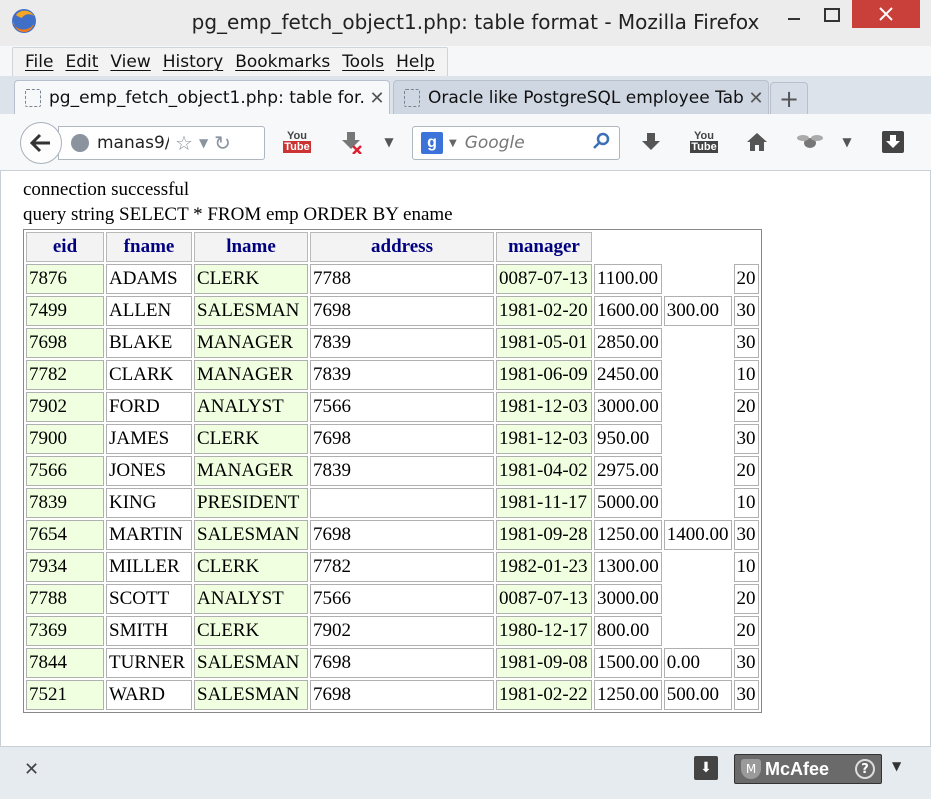 The width and height of the screenshot is (931, 799). Describe the element at coordinates (544, 503) in the screenshot. I see `manager-cell: 1981-11-17` at that location.